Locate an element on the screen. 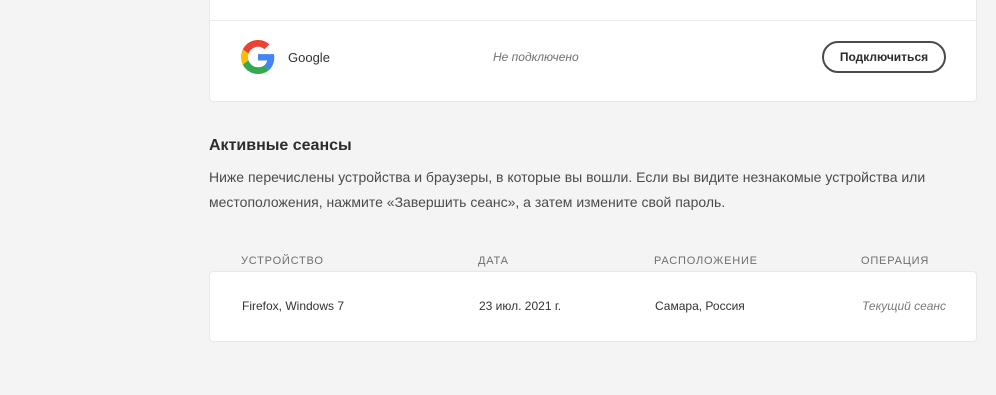 Image resolution: width=996 pixels, height=395 pixels. active-sessions-title: Активные сеансы is located at coordinates (280, 145).